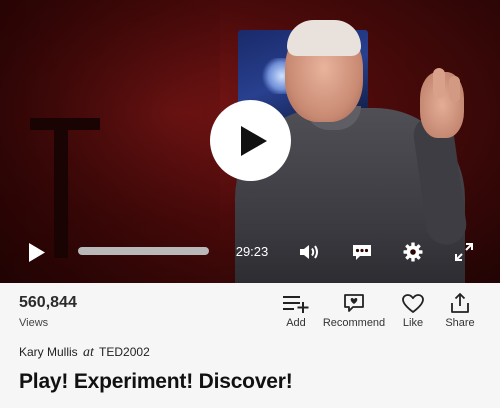  I want to click on player-controls: 29:23, so click(250, 252).